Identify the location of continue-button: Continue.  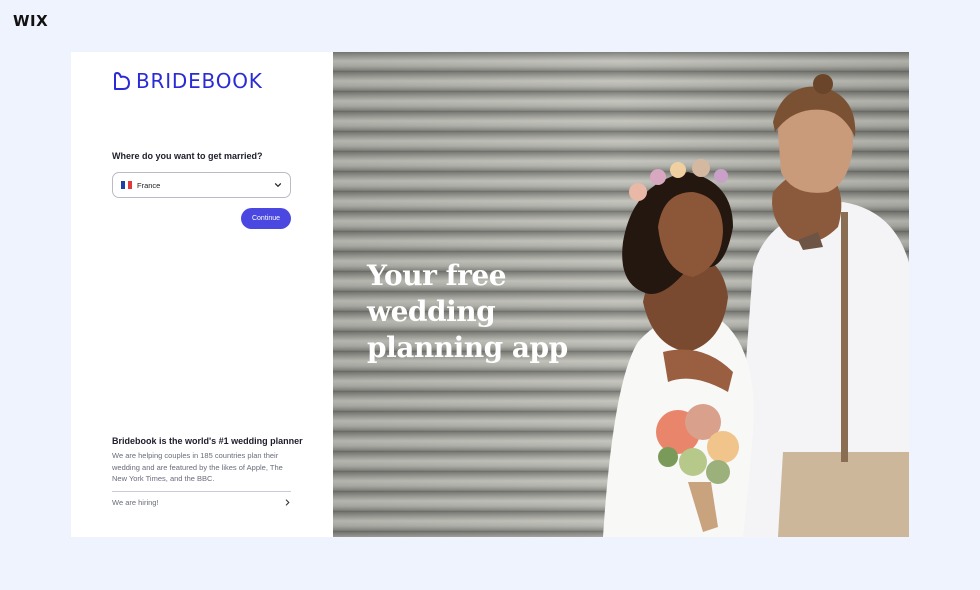
(266, 218).